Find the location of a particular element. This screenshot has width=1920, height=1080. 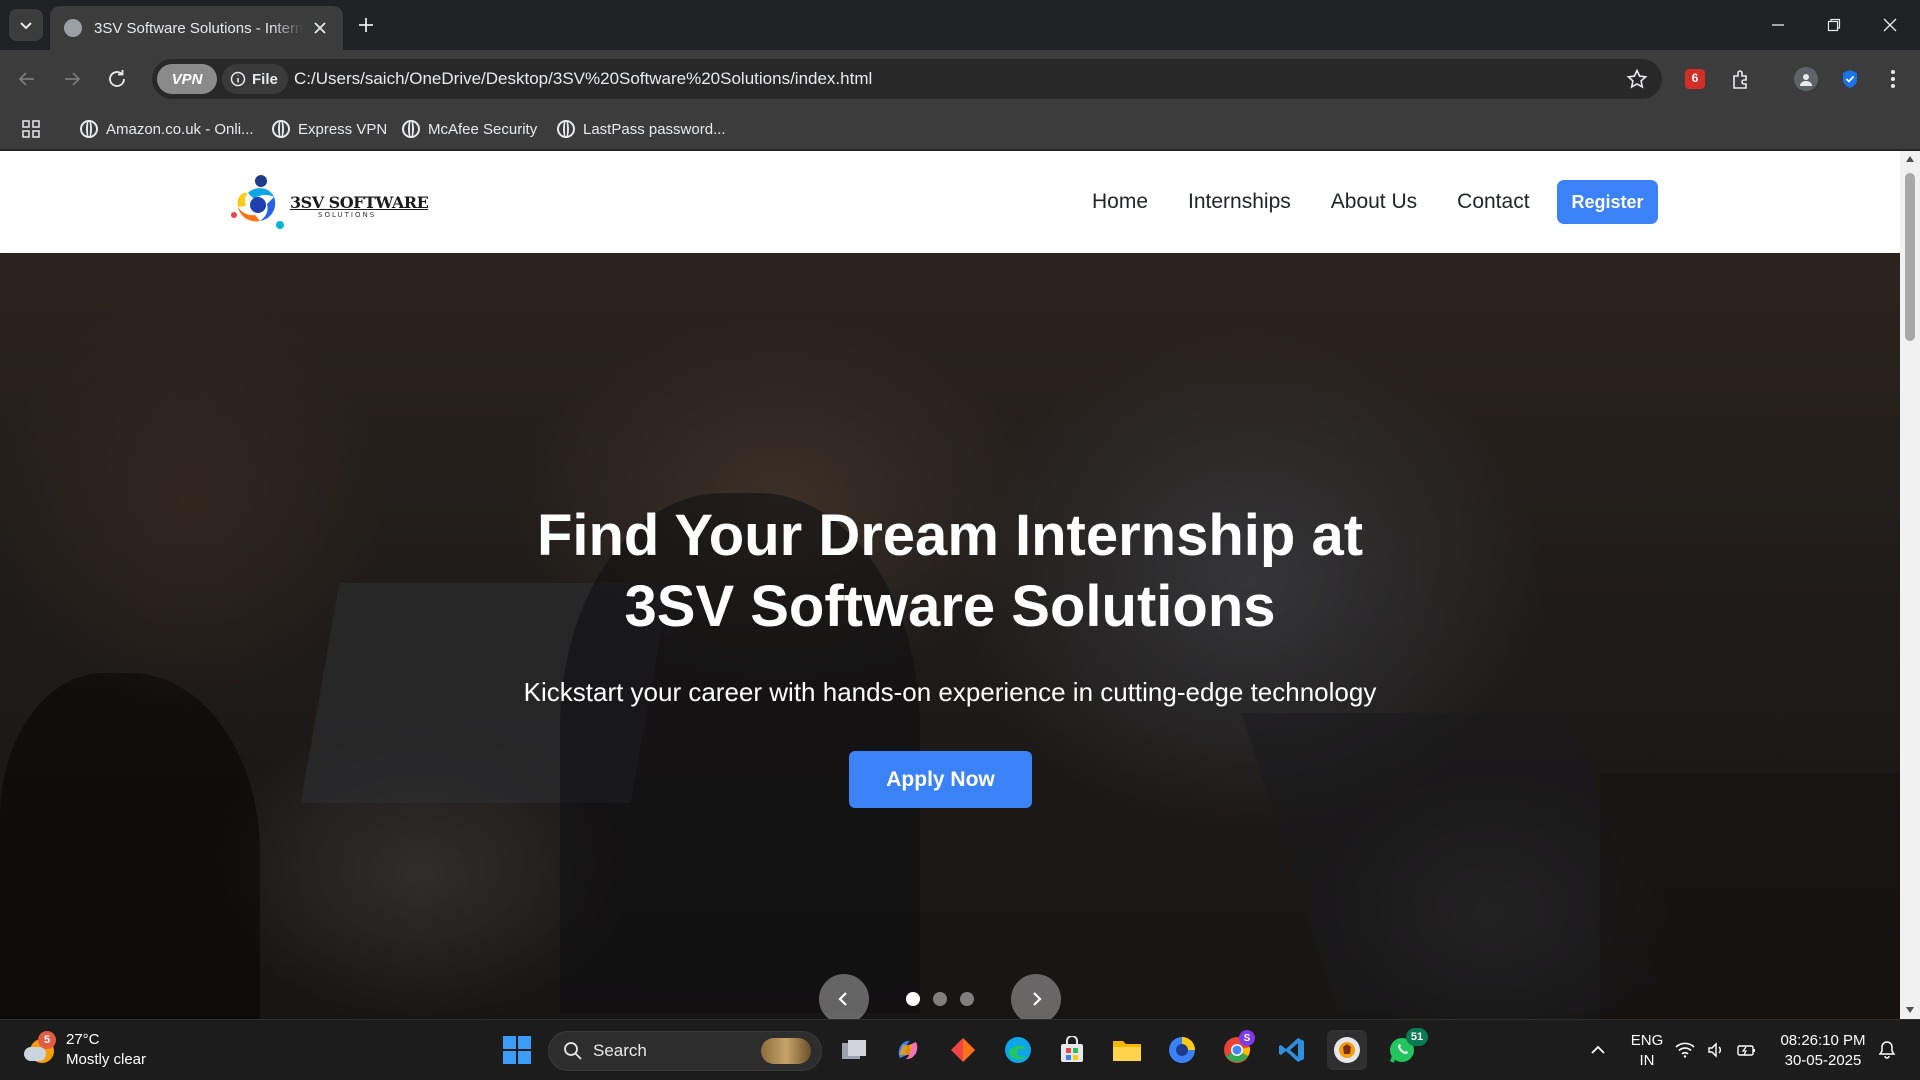

forward-button is located at coordinates (72, 79).